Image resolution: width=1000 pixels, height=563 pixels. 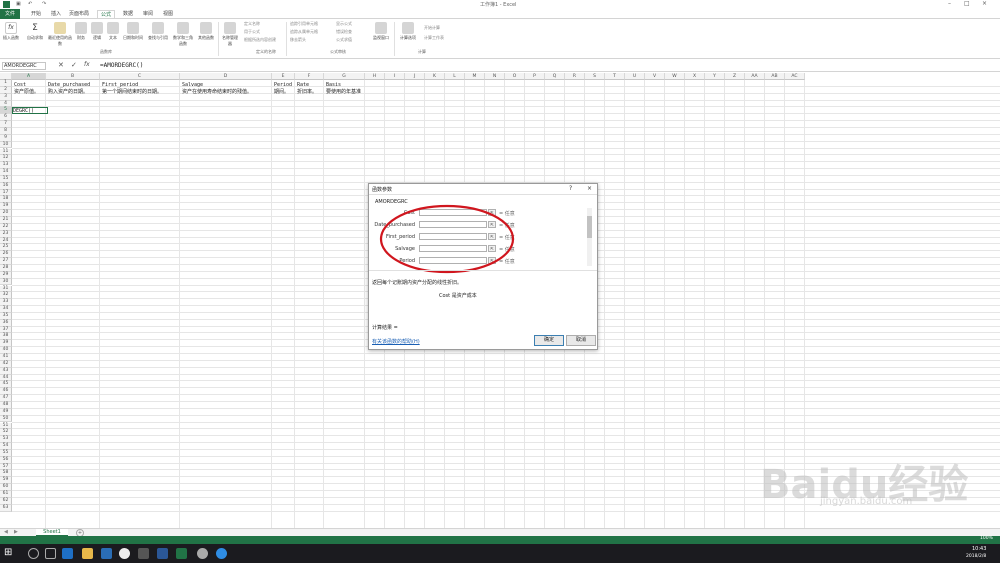 What do you see at coordinates (6, 97) in the screenshot?
I see `row-header-3: 3` at bounding box center [6, 97].